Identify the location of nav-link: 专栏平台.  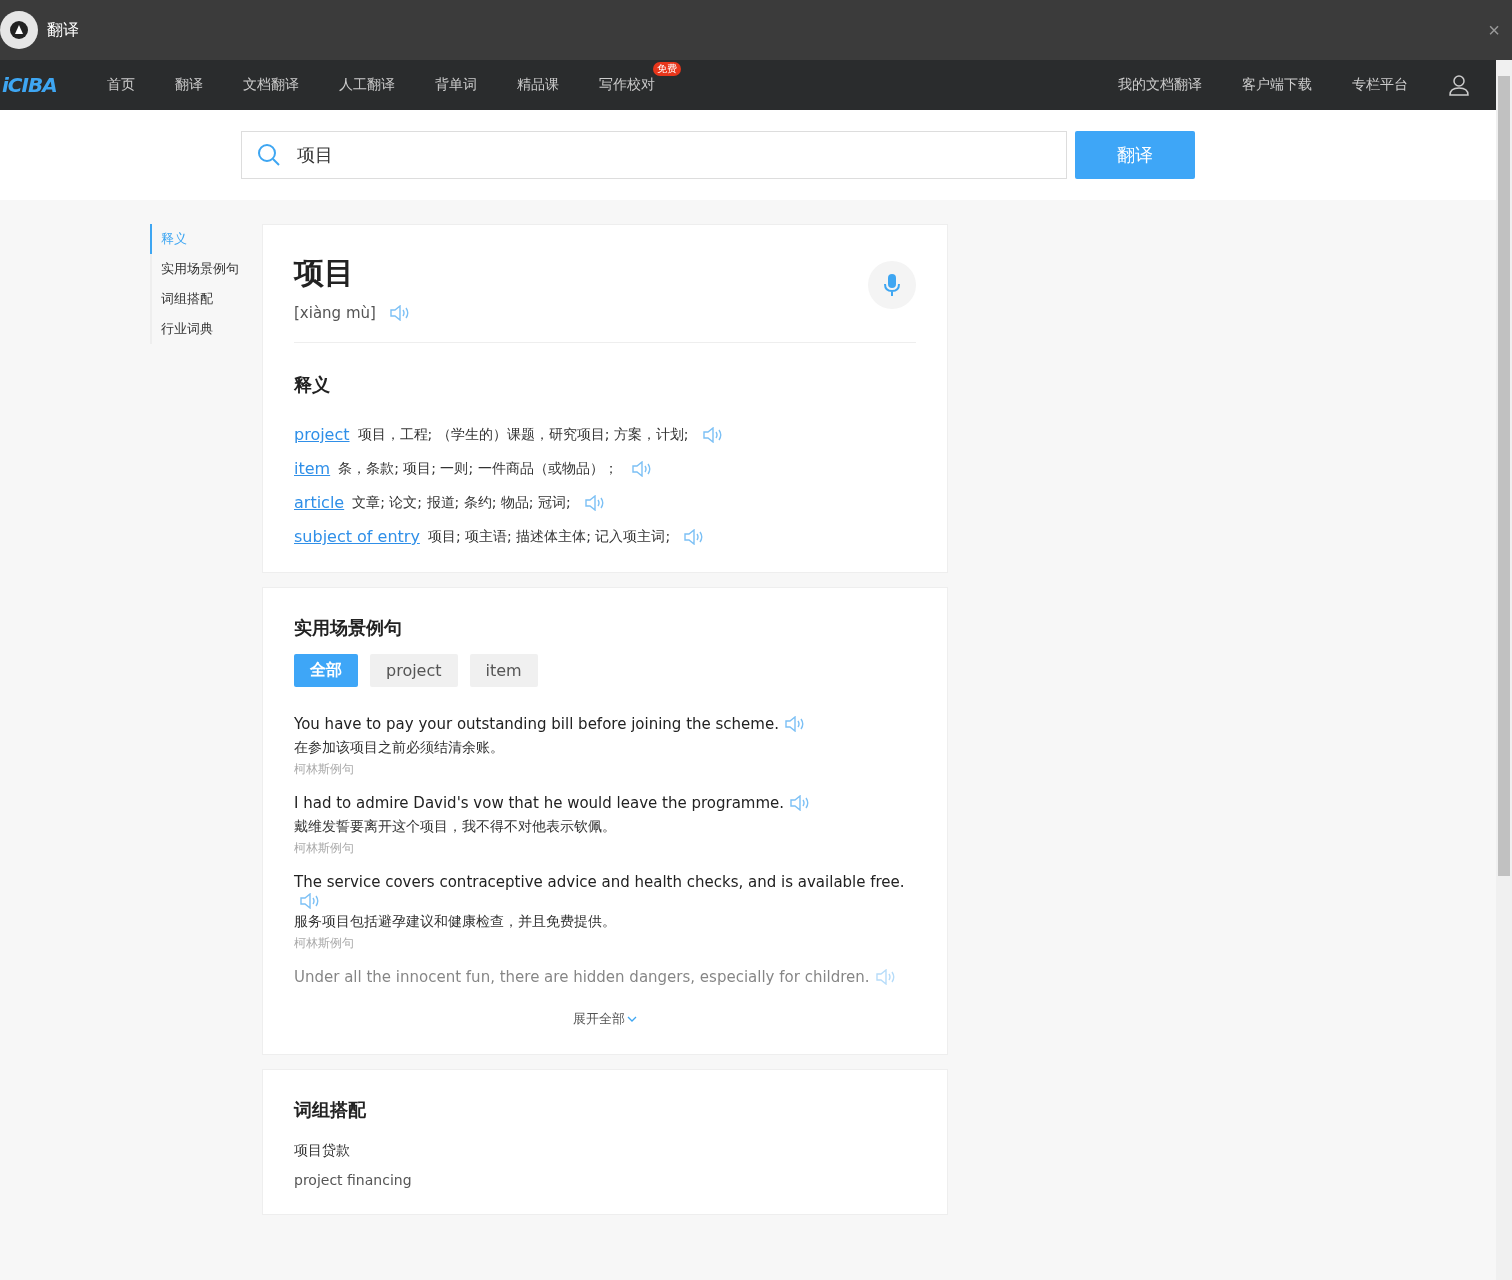
(1380, 85).